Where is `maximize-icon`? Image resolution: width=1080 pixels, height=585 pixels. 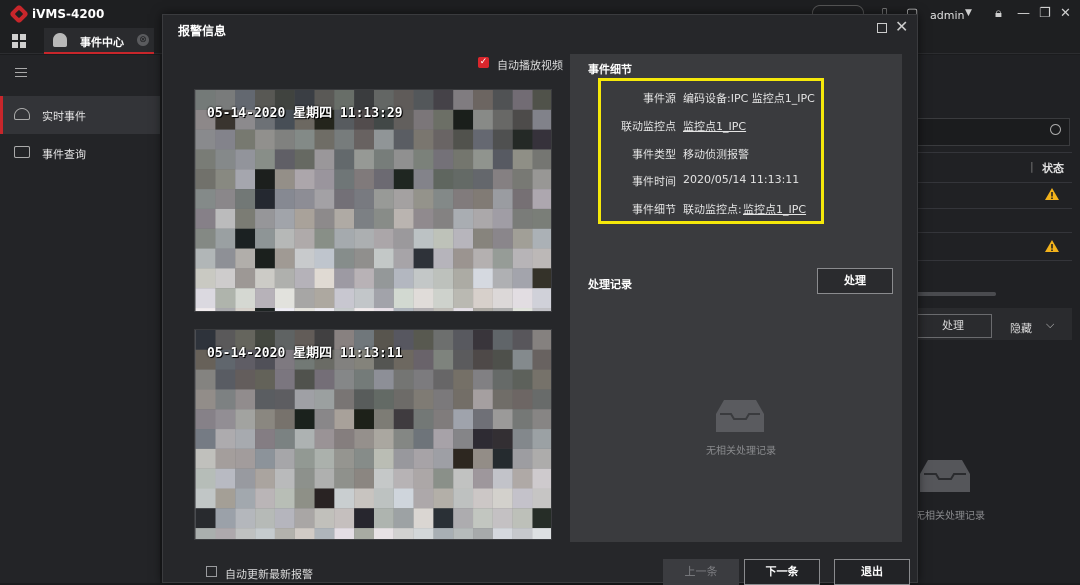 maximize-icon is located at coordinates (882, 28).